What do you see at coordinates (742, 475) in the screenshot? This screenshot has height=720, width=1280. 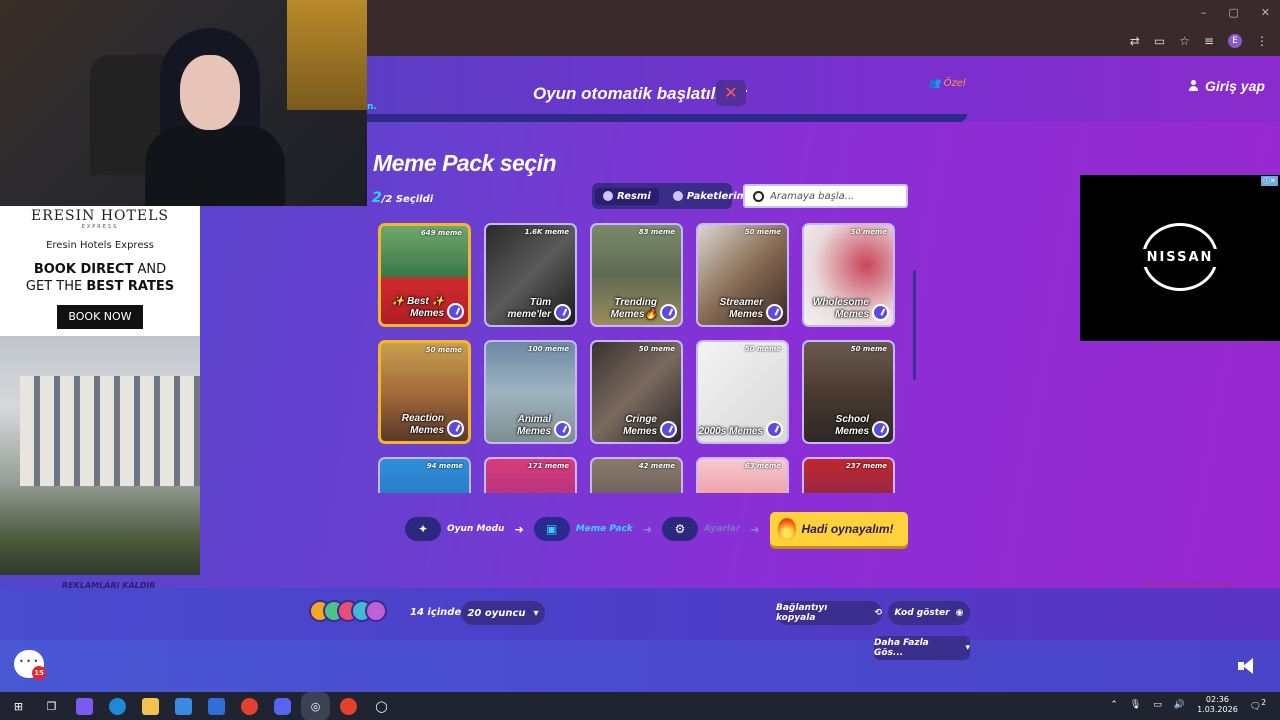 I see `meme-pack-card: 63 meme` at bounding box center [742, 475].